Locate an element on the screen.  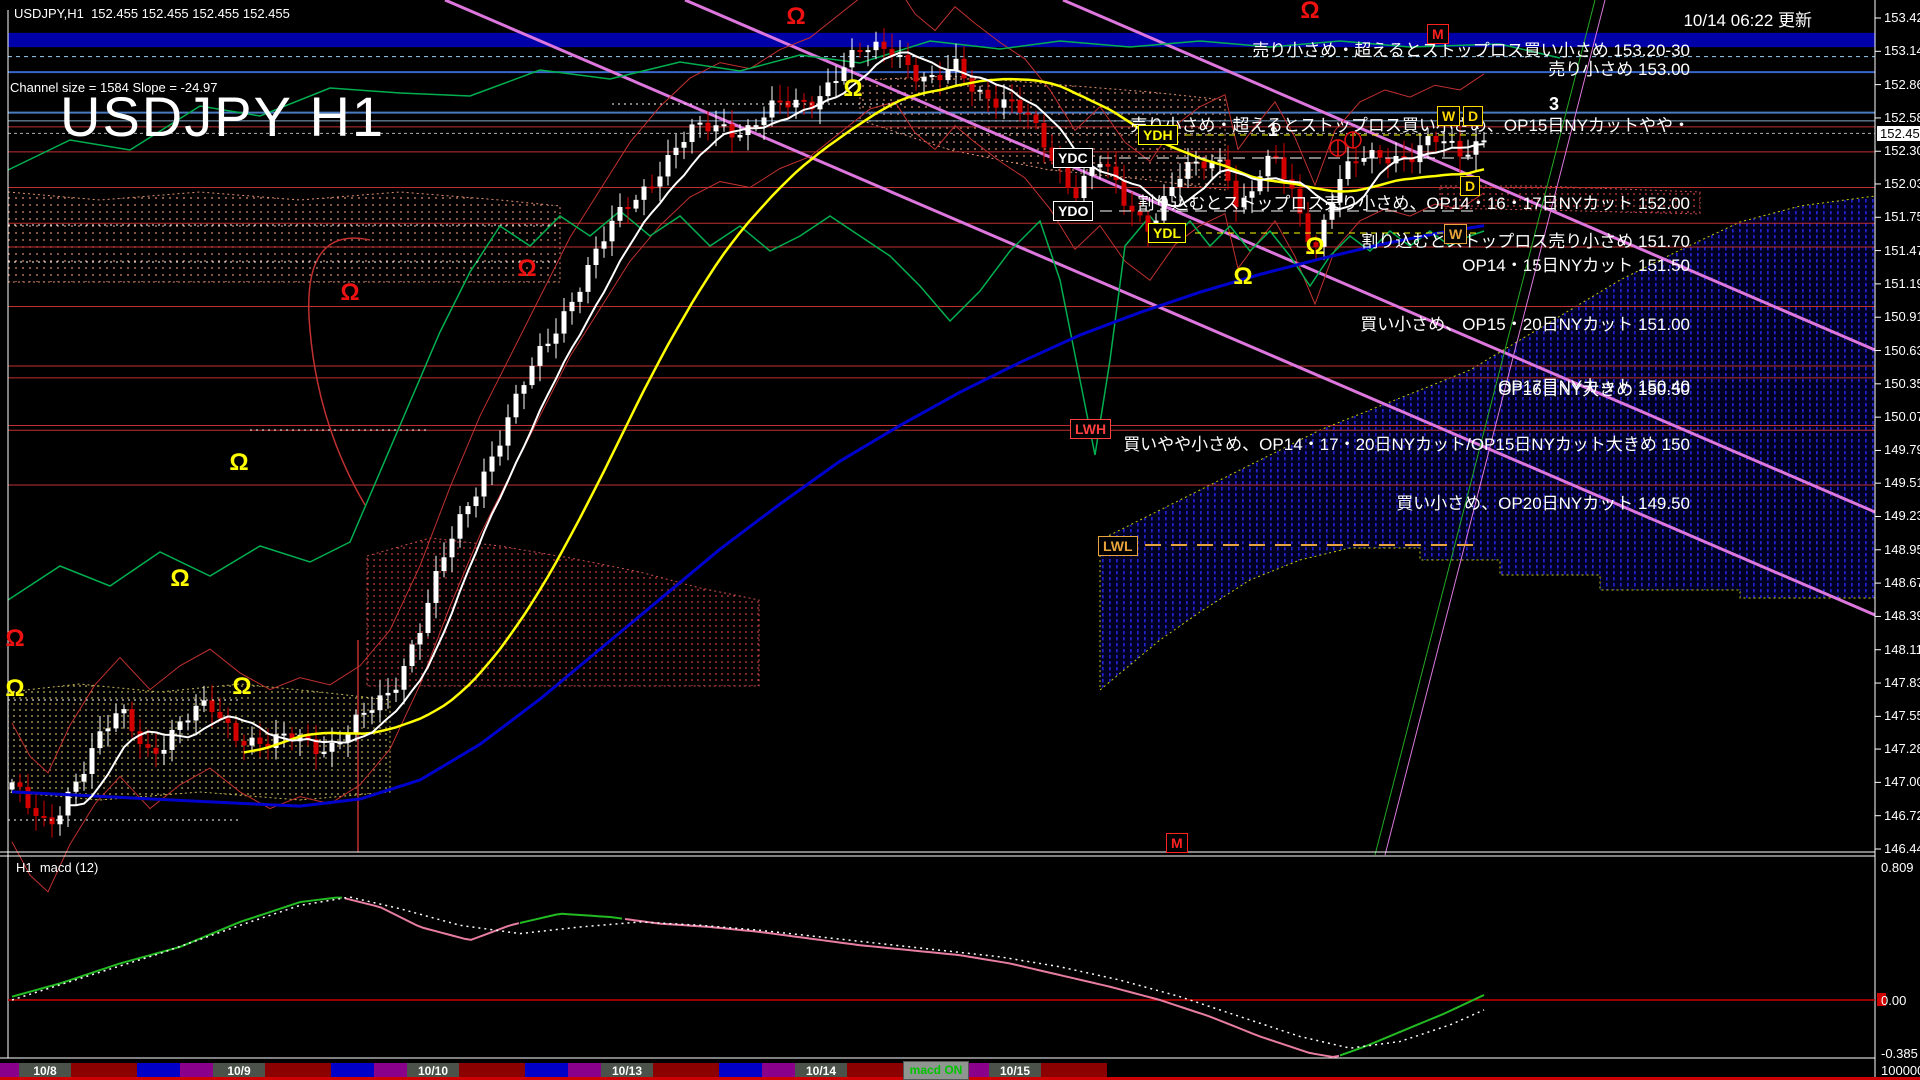
macd-indicator-label: H1 macd (12) is located at coordinates (57, 867).